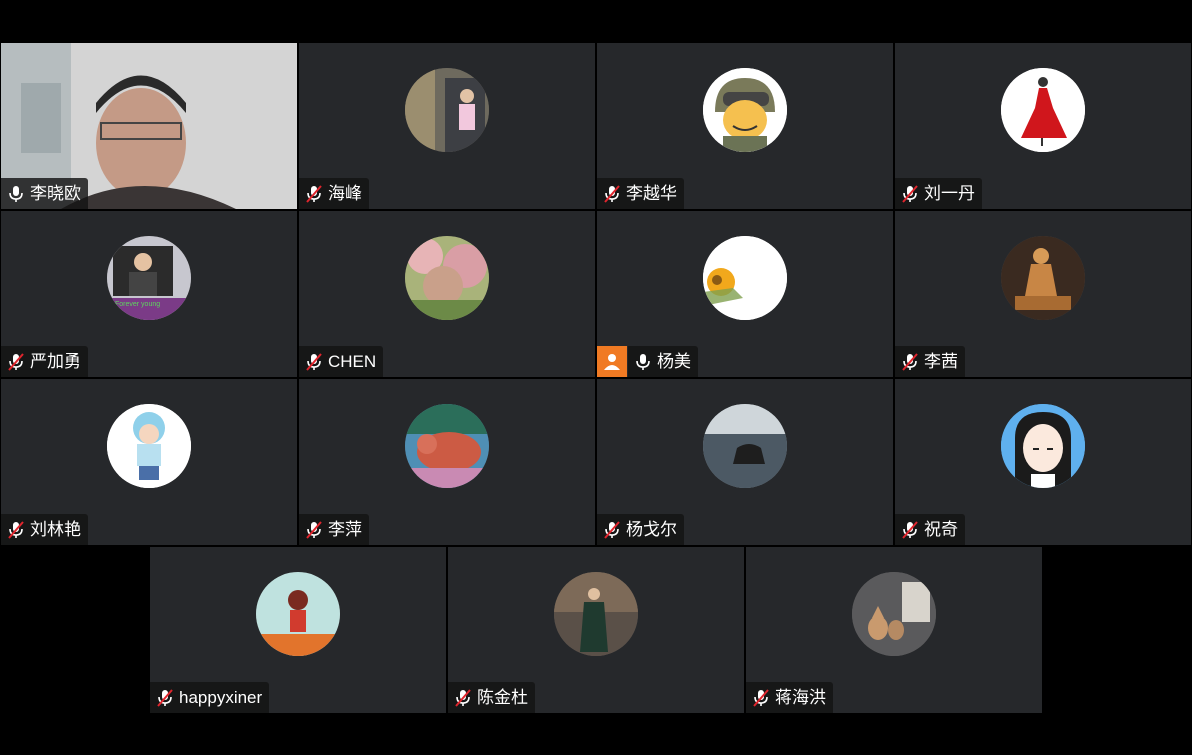 Image resolution: width=1192 pixels, height=755 pixels. I want to click on participant-tile: 蒋海洪, so click(894, 630).